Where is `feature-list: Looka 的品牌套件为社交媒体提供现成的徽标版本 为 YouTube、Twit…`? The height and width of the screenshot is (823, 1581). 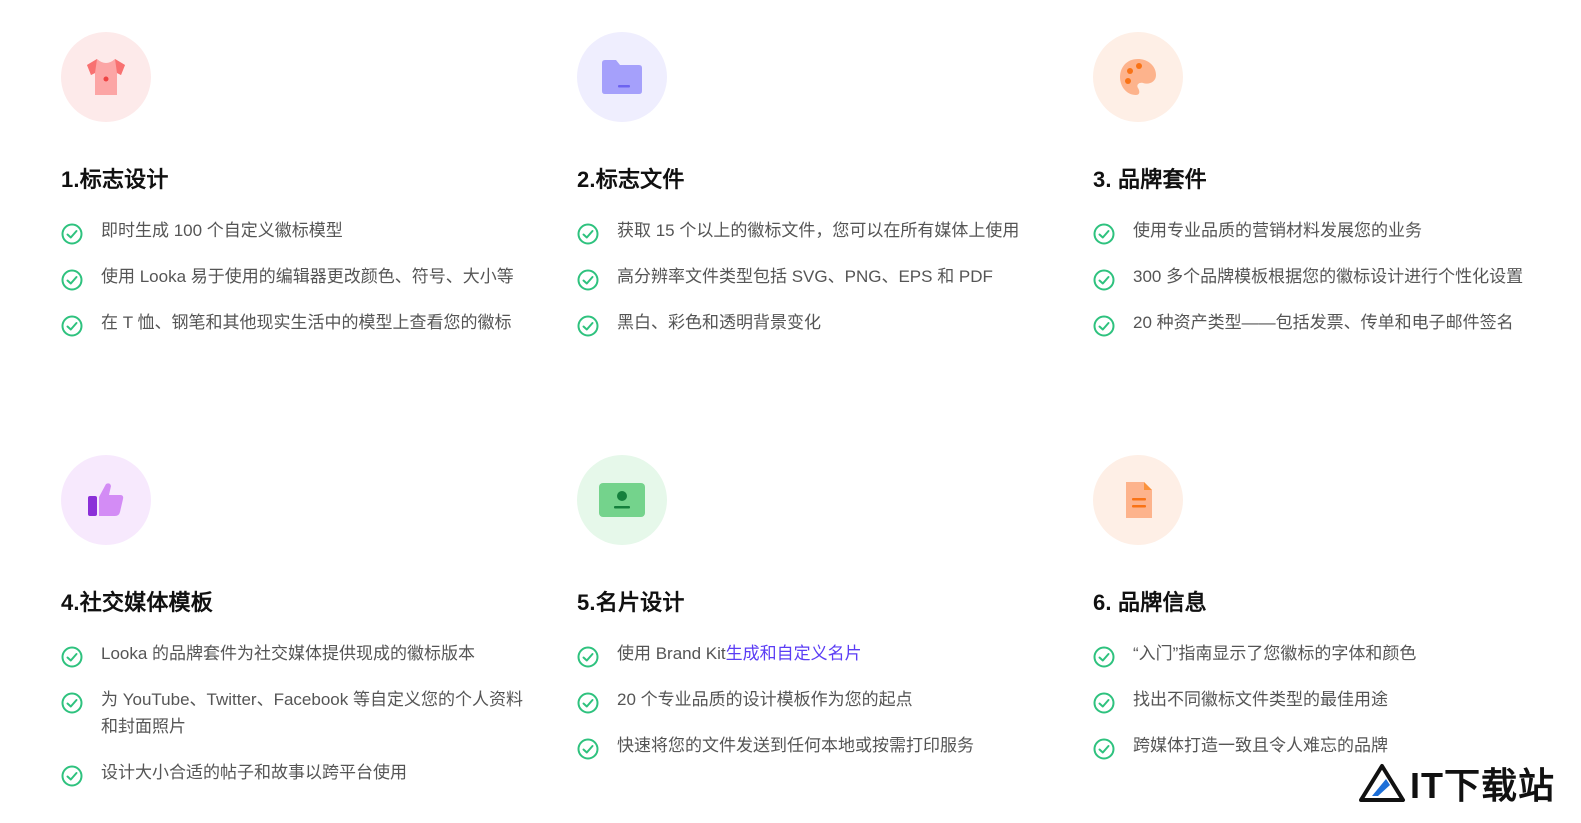
feature-list: Looka 的品牌套件为社交媒体提供现成的徽标版本 为 YouTube、Twit… is located at coordinates (296, 713).